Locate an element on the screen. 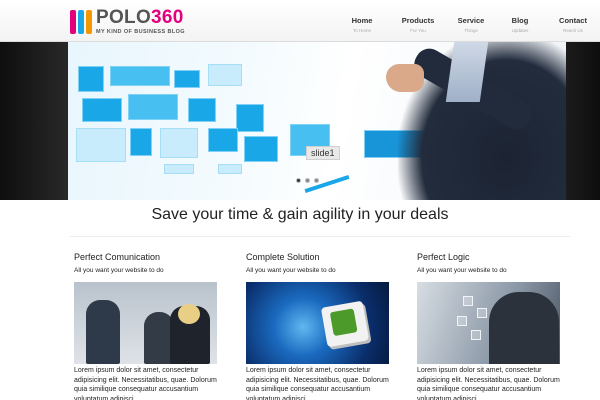  nav-label: Products is located at coordinates (418, 20).